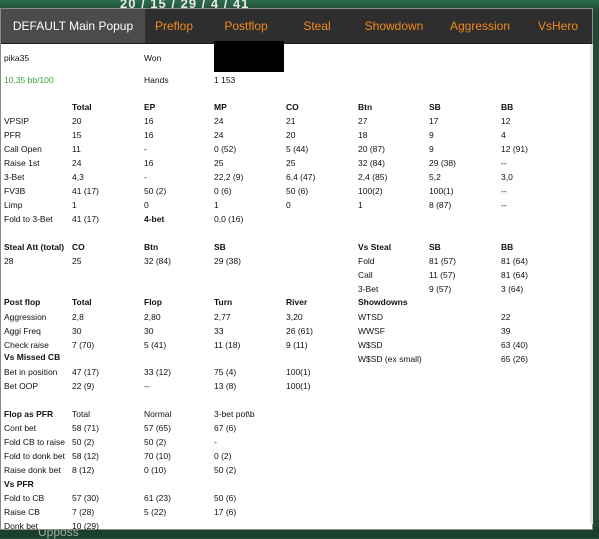 The height and width of the screenshot is (539, 599). What do you see at coordinates (480, 26) in the screenshot?
I see `tab-aggression: Aggression` at bounding box center [480, 26].